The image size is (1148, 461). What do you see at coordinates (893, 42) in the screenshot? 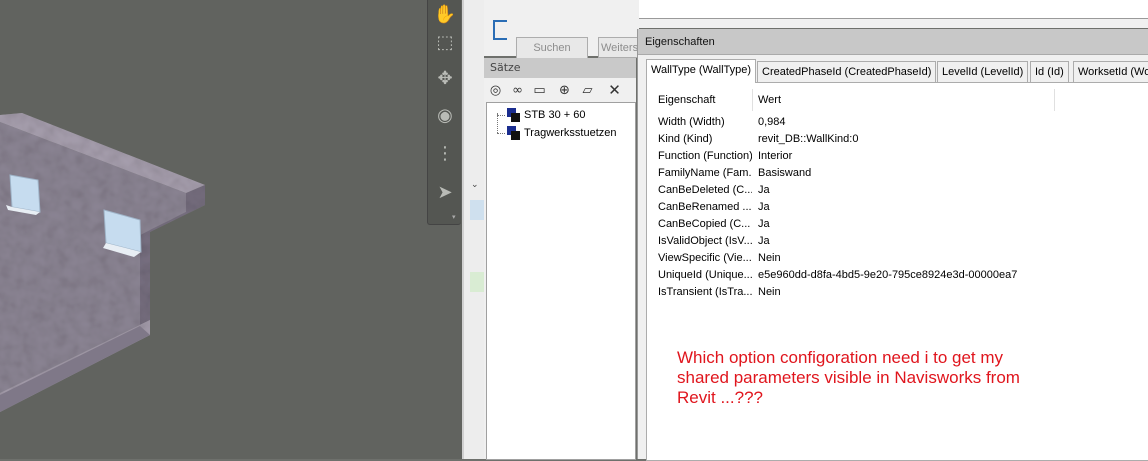
I see `properties-title: Eigenschaften` at bounding box center [893, 42].